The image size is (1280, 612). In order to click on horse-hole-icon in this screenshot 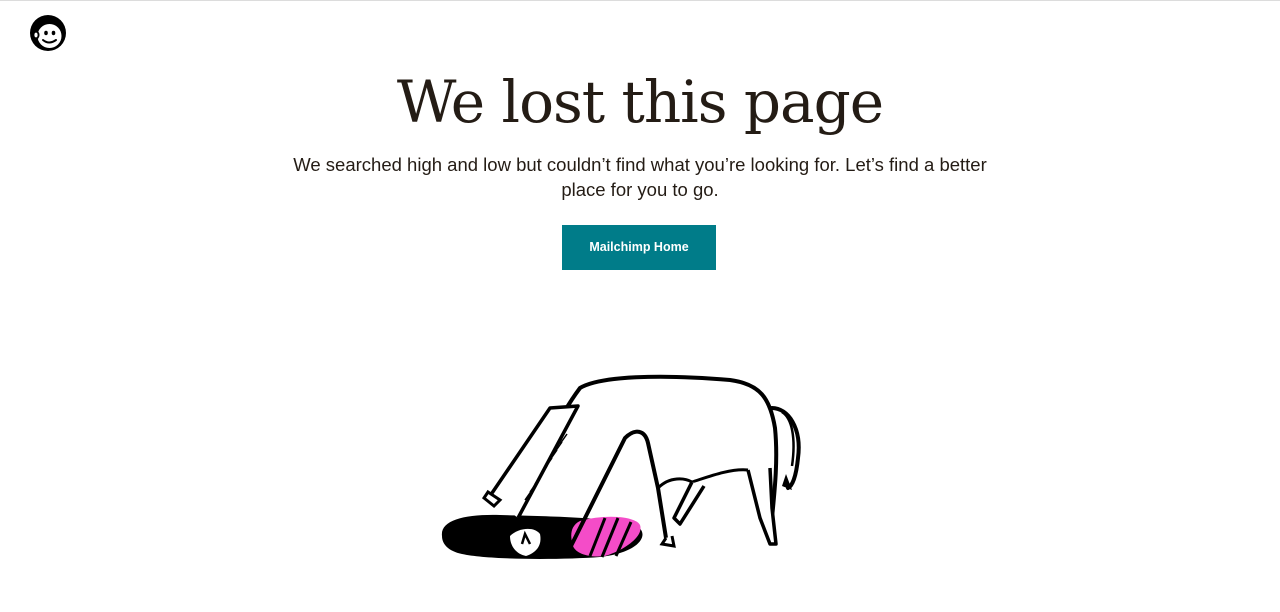, I will do `click(621, 466)`.